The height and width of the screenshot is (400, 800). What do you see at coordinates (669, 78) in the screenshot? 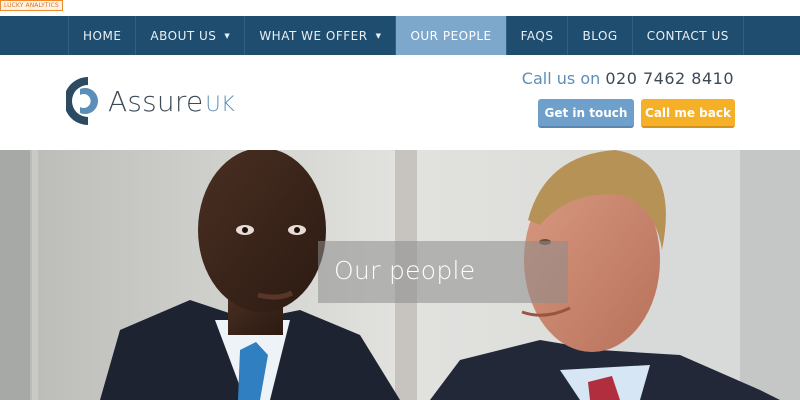
I see `phone-number: 020 7462 8410` at bounding box center [669, 78].